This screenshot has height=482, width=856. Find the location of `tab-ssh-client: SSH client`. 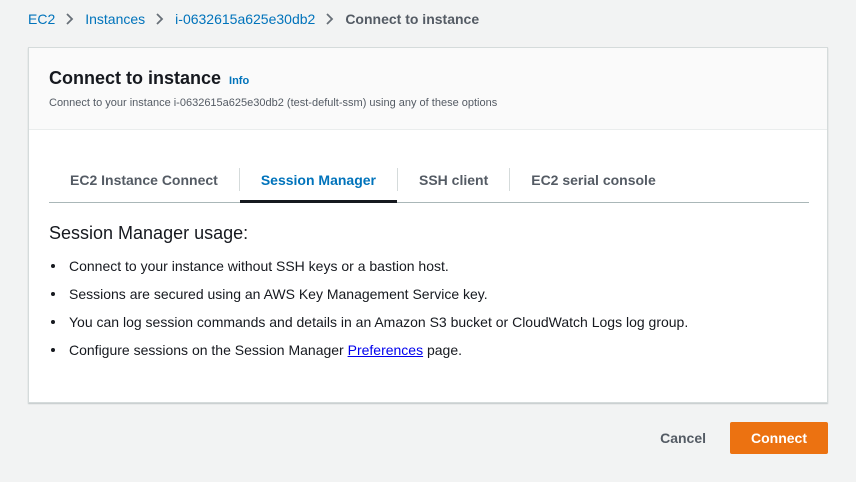

tab-ssh-client: SSH client is located at coordinates (453, 179).